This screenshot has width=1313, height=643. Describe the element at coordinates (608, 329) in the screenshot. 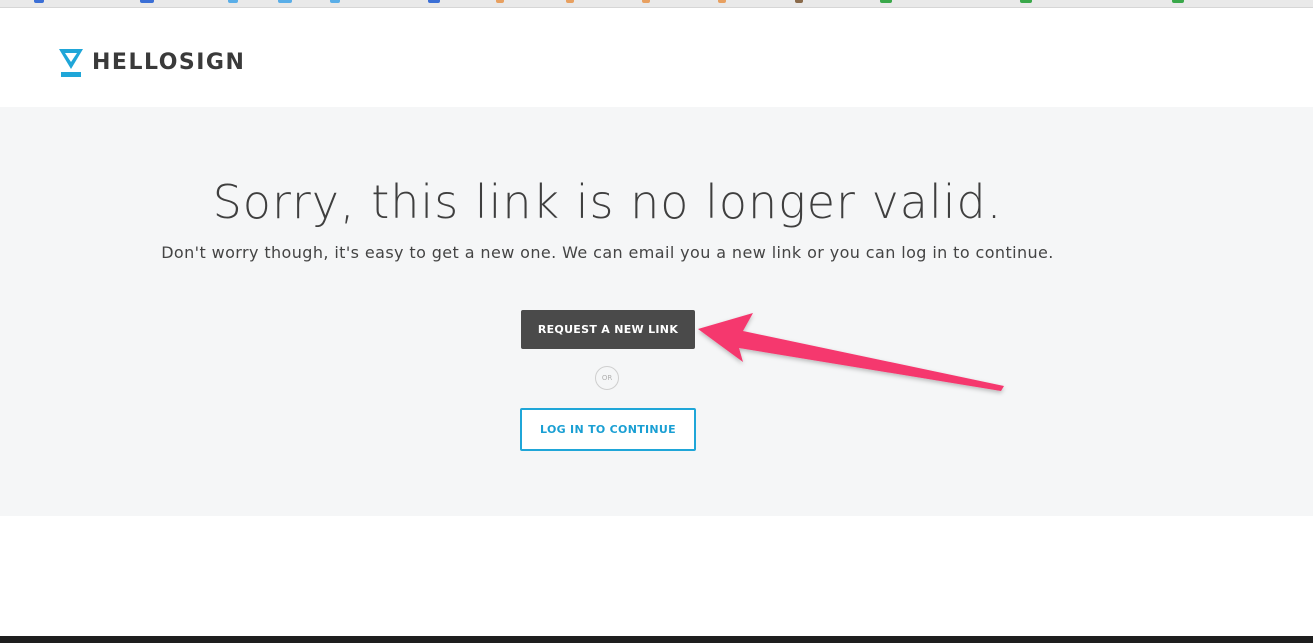

I see `request-new-link-button: REQUEST A NEW LINK` at that location.